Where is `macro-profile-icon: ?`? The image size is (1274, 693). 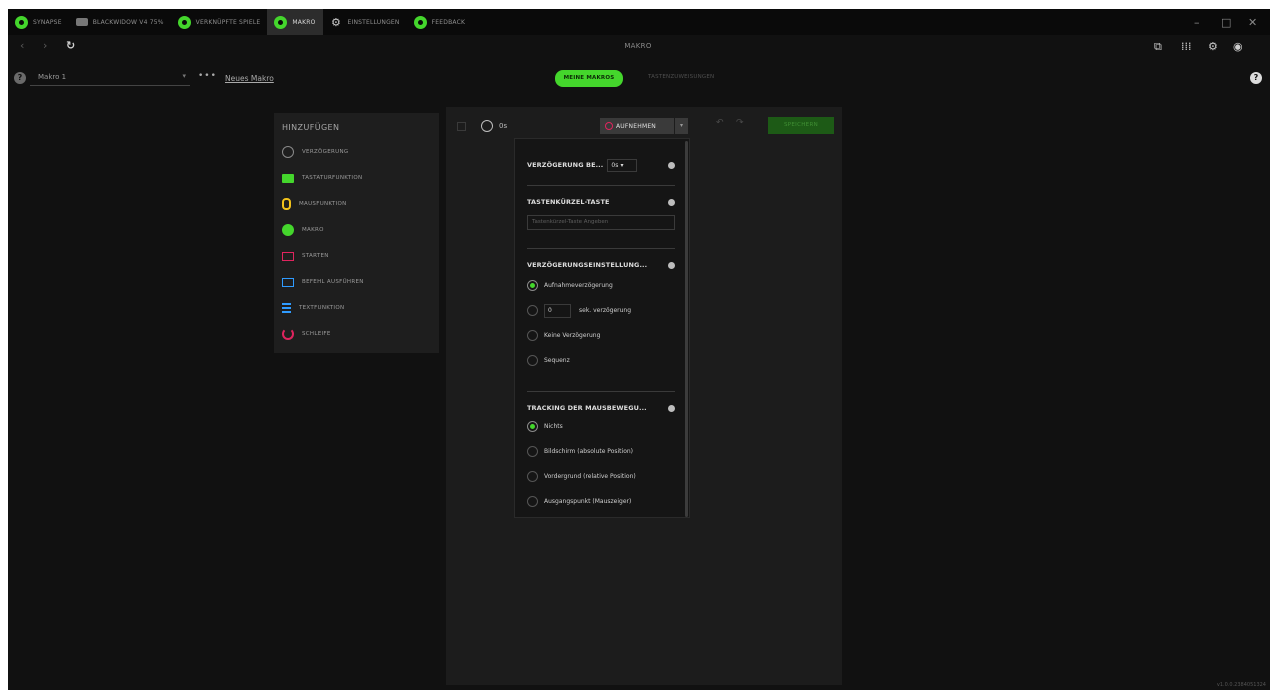
macro-profile-icon: ? is located at coordinates (20, 78).